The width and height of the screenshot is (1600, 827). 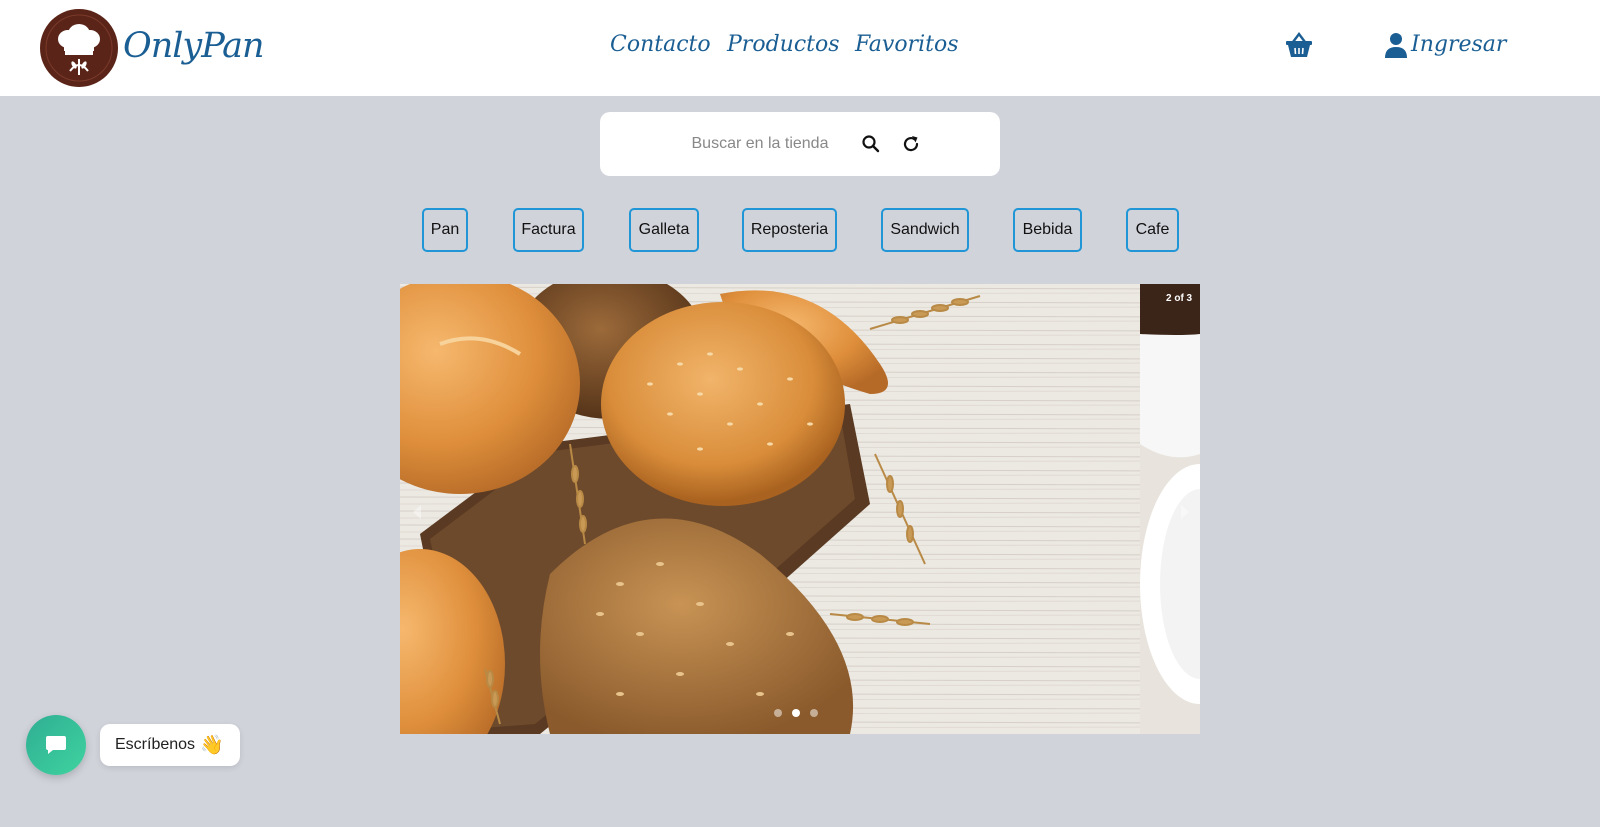 I want to click on carousel-counter: 2 of 3, so click(x=1179, y=298).